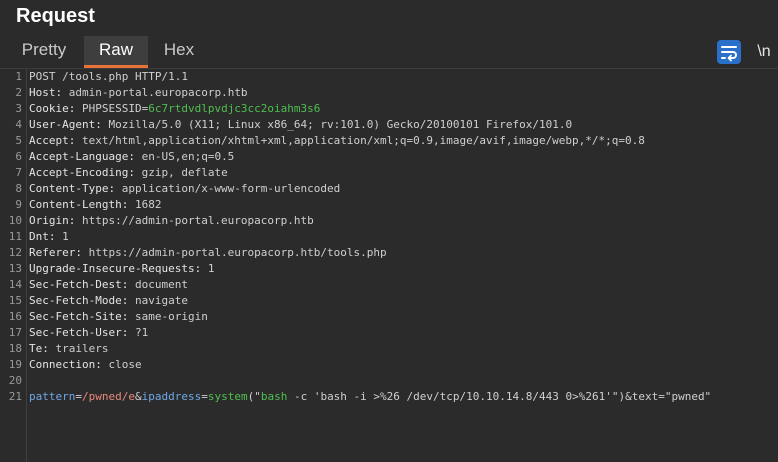  What do you see at coordinates (69, 124) in the screenshot?
I see `header-name: User-Agent:` at bounding box center [69, 124].